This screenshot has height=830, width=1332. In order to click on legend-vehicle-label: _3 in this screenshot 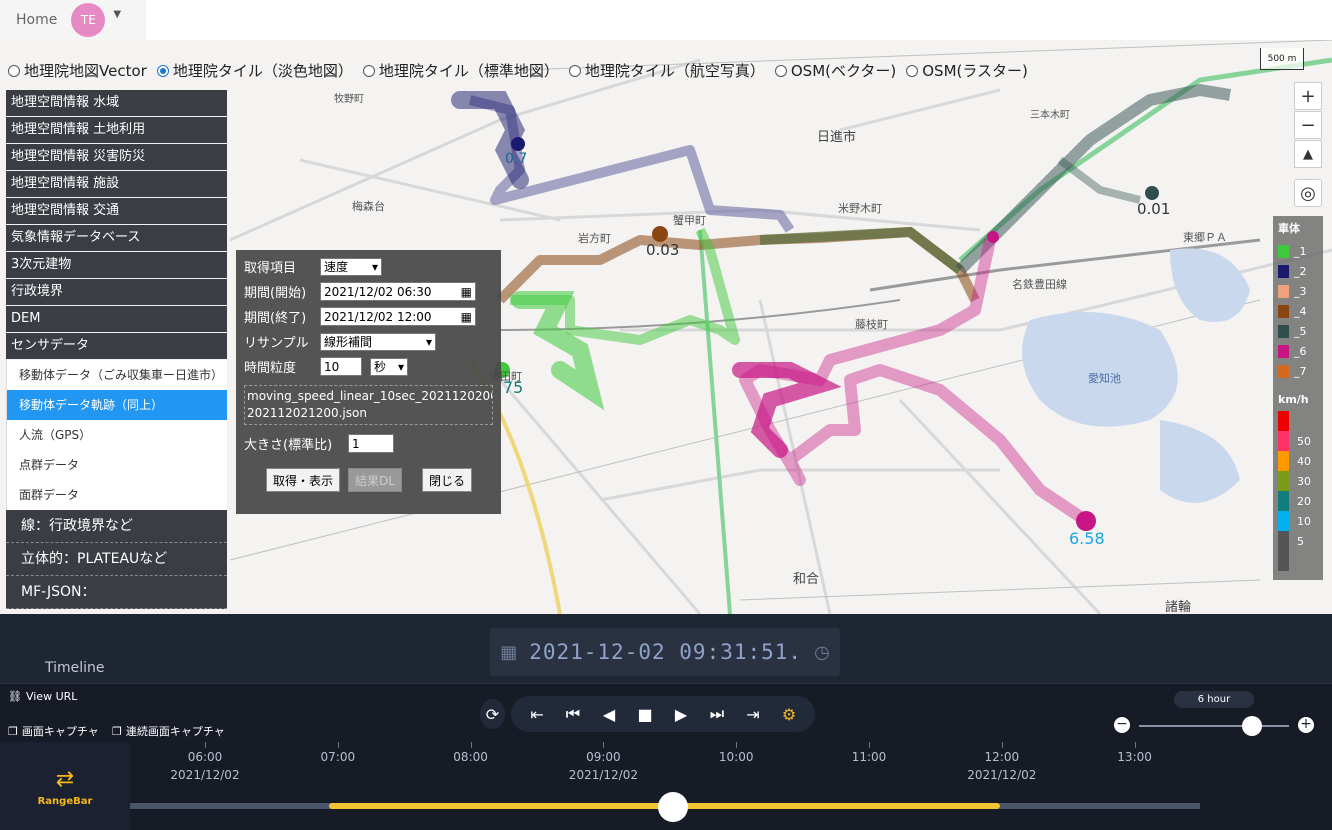, I will do `click(1300, 291)`.